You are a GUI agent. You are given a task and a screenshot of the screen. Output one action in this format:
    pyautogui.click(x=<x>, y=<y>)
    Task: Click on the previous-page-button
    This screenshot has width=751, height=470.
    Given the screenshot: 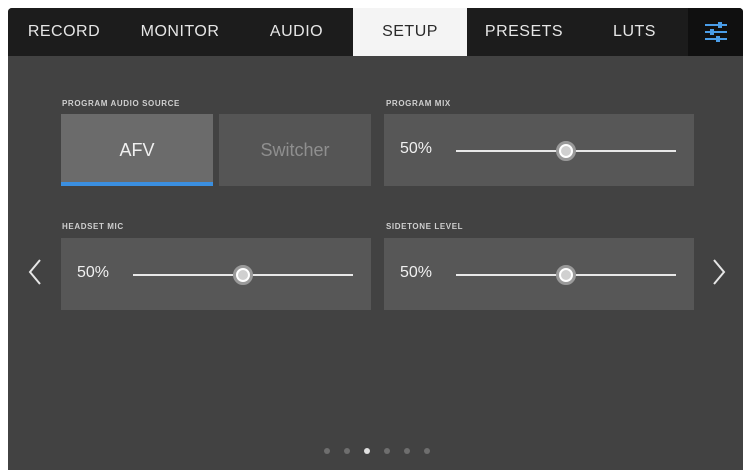 What is the action you would take?
    pyautogui.click(x=35, y=272)
    